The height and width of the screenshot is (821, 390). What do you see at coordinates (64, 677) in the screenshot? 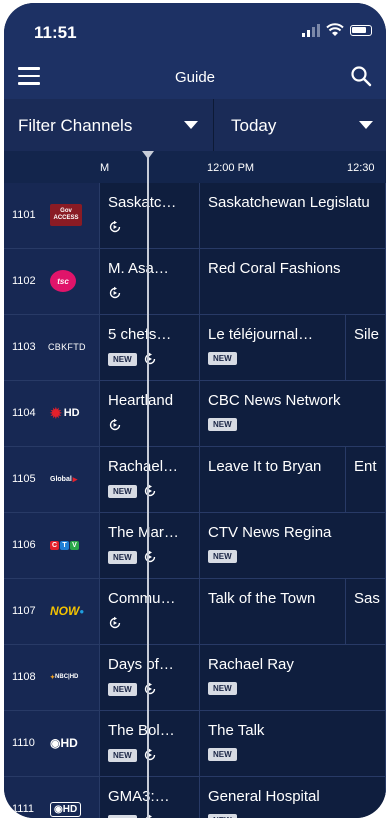
I see `nbc-hd-logo: ✦ NBC|HD` at bounding box center [64, 677].